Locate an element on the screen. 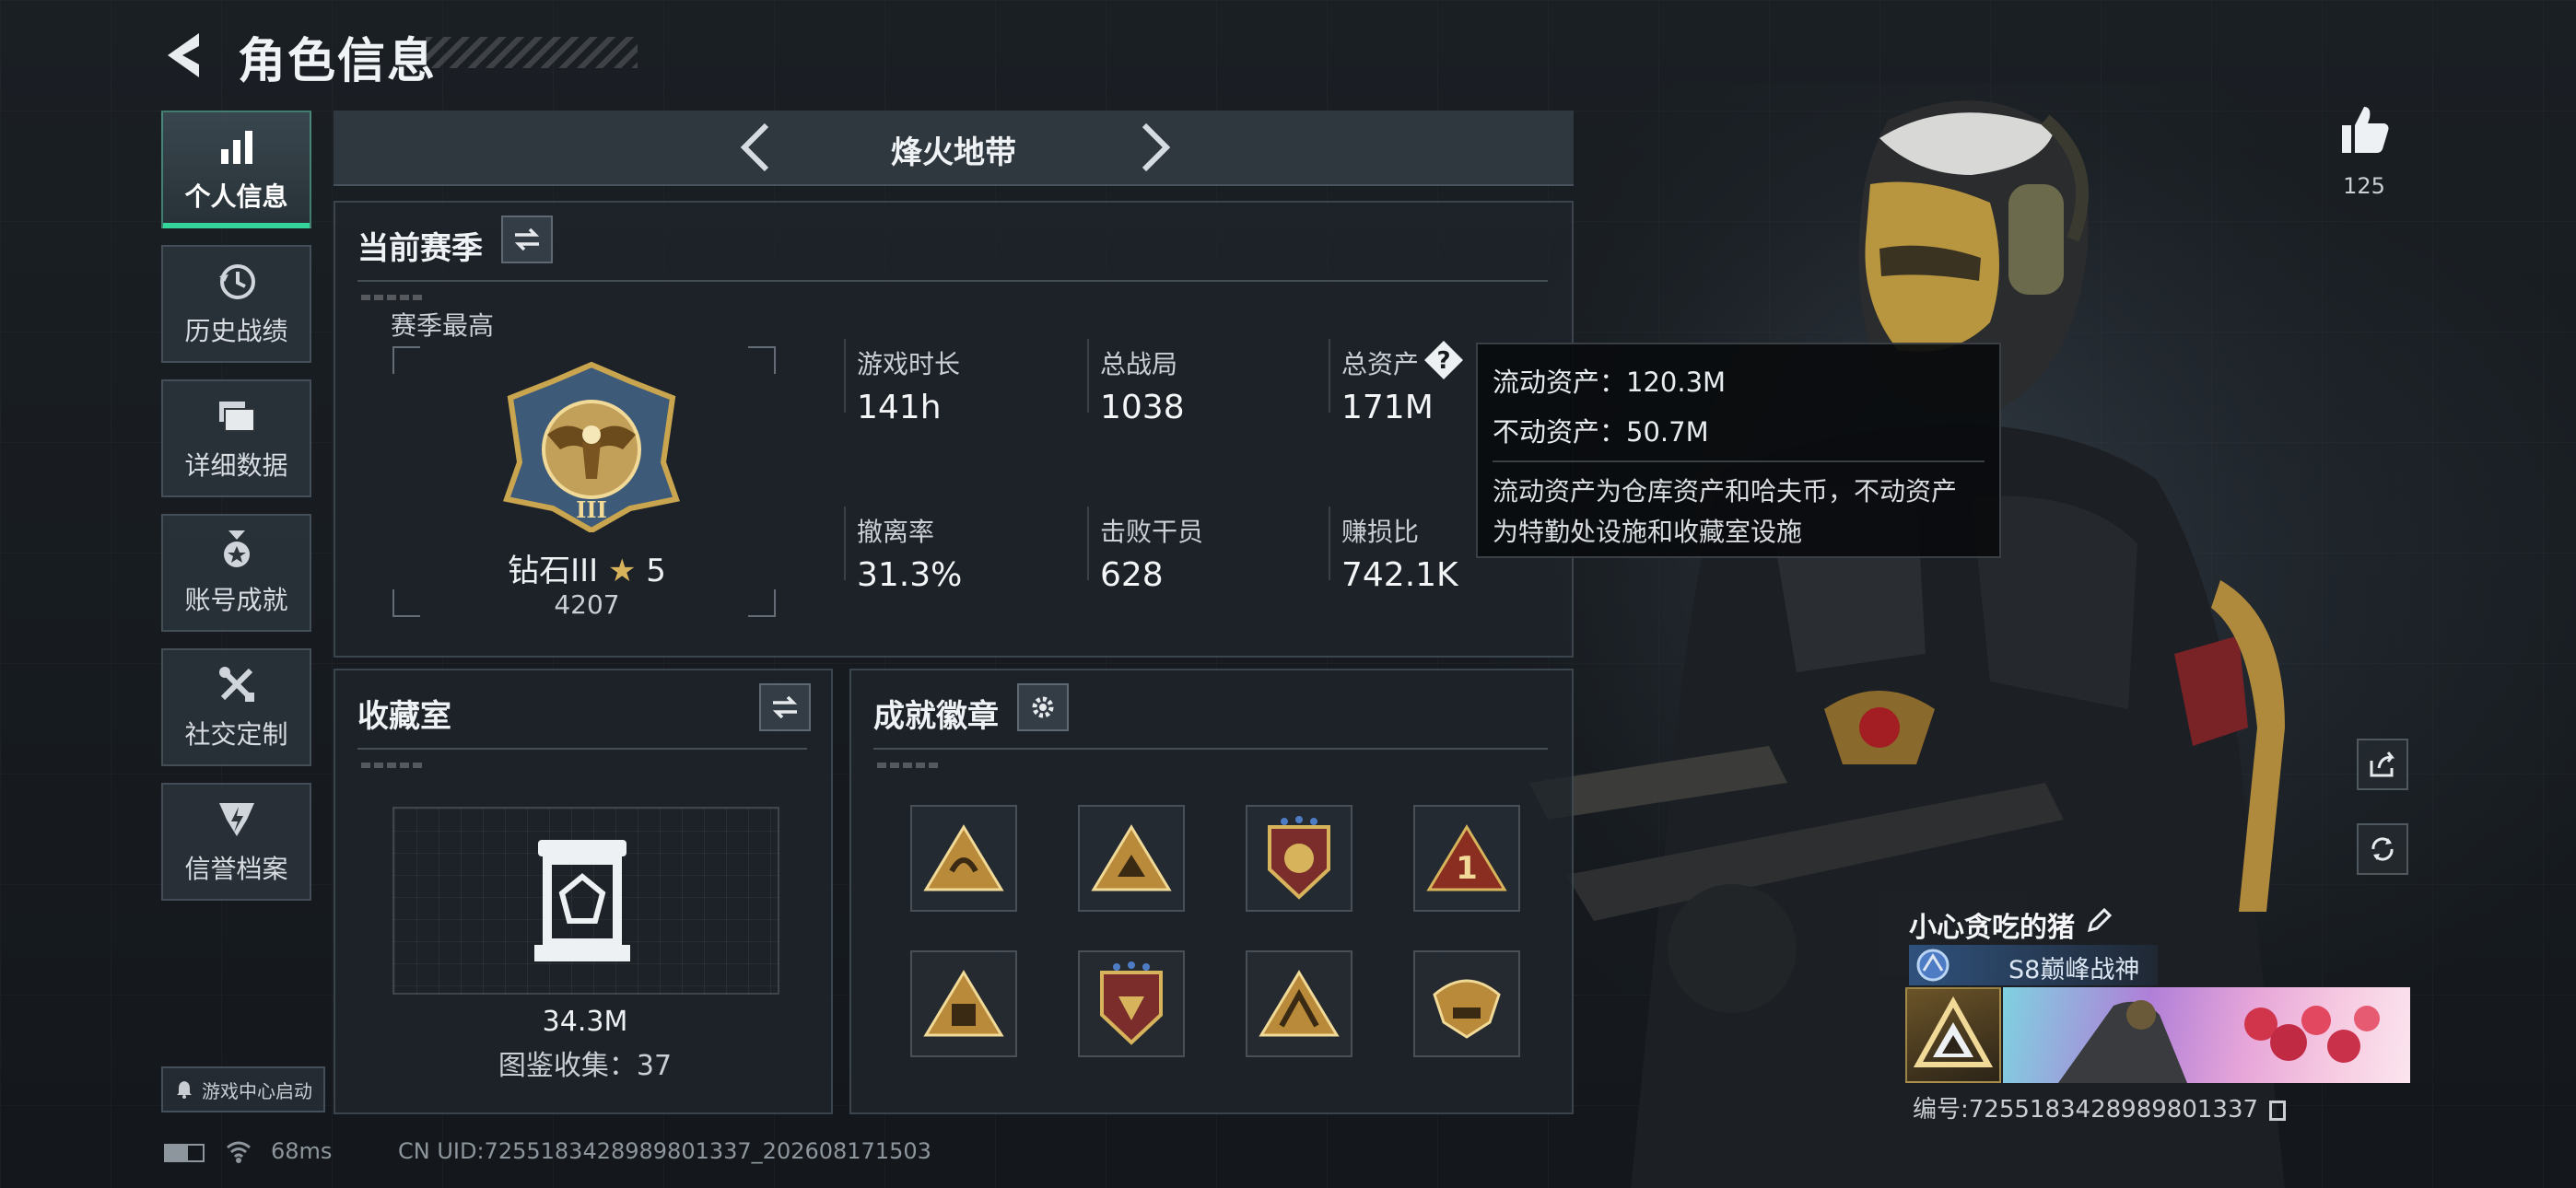 Image resolution: width=2576 pixels, height=1188 pixels. achievements-settings-button is located at coordinates (1043, 707).